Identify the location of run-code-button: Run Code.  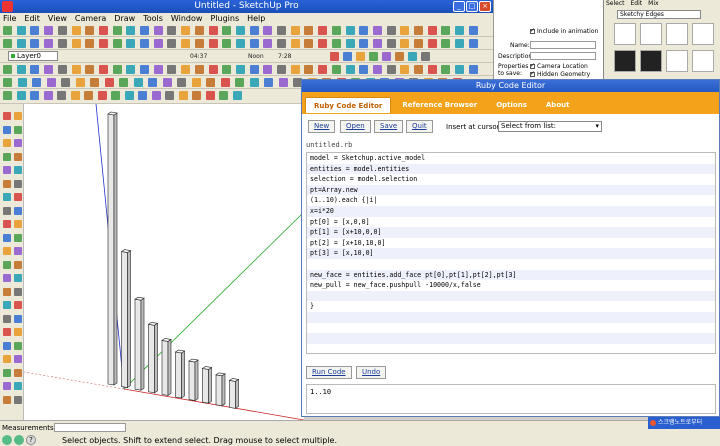
(329, 372).